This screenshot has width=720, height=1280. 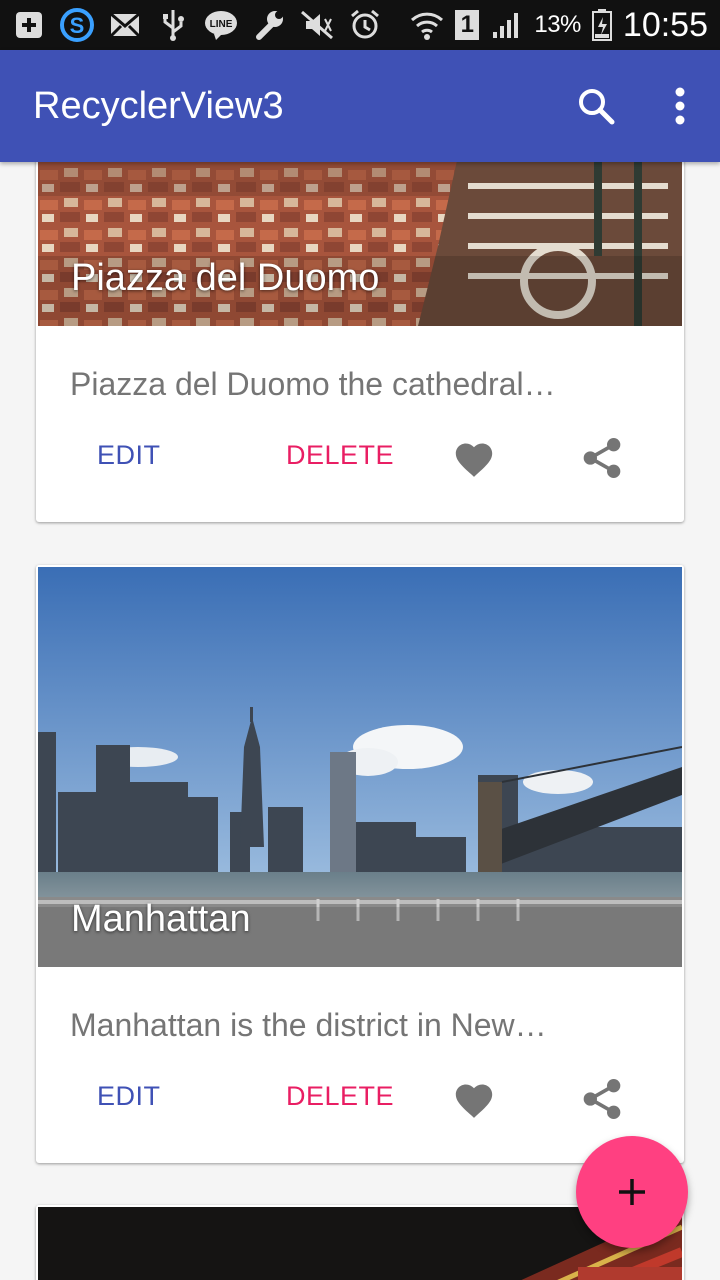 I want to click on overflow-menu-icon, so click(x=680, y=106).